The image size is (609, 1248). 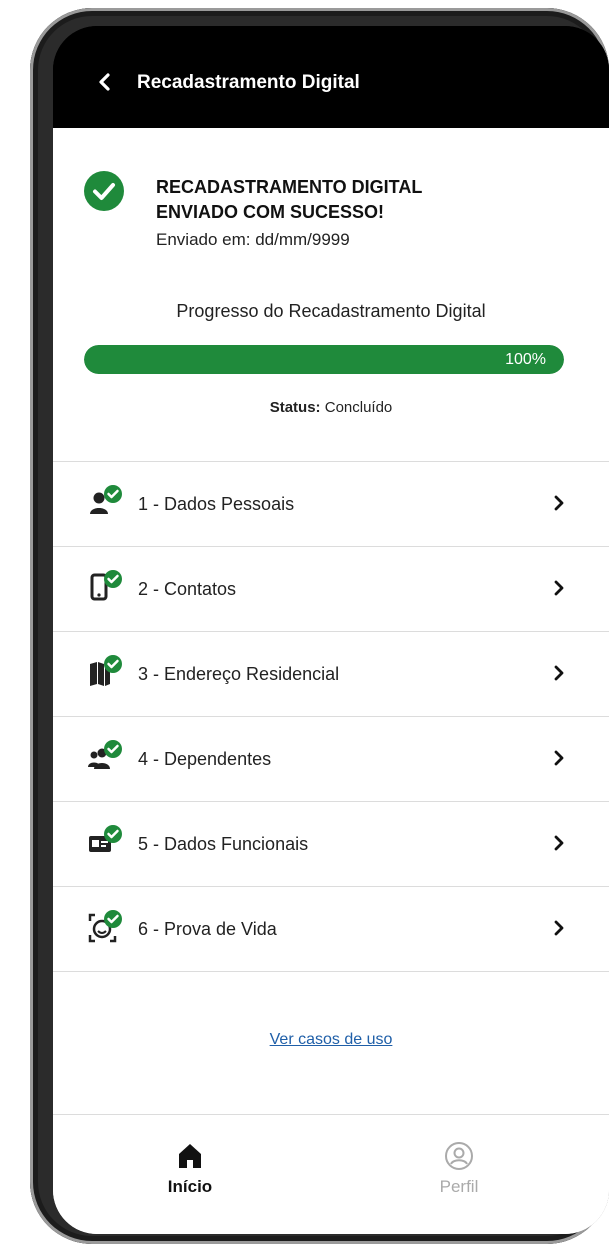 What do you see at coordinates (331, 311) in the screenshot?
I see `progress-label: Progresso do Recadastramento Digital` at bounding box center [331, 311].